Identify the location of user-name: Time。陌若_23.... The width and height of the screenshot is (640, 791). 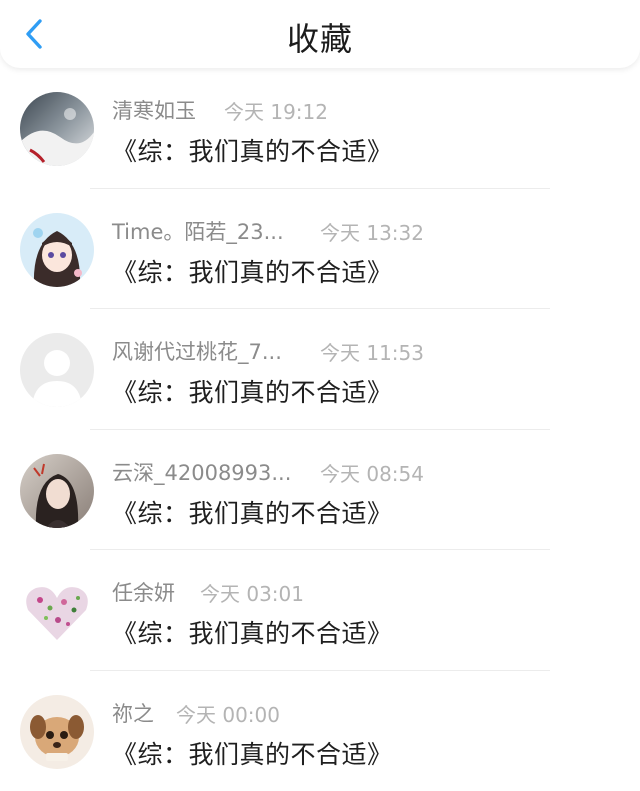
(198, 231).